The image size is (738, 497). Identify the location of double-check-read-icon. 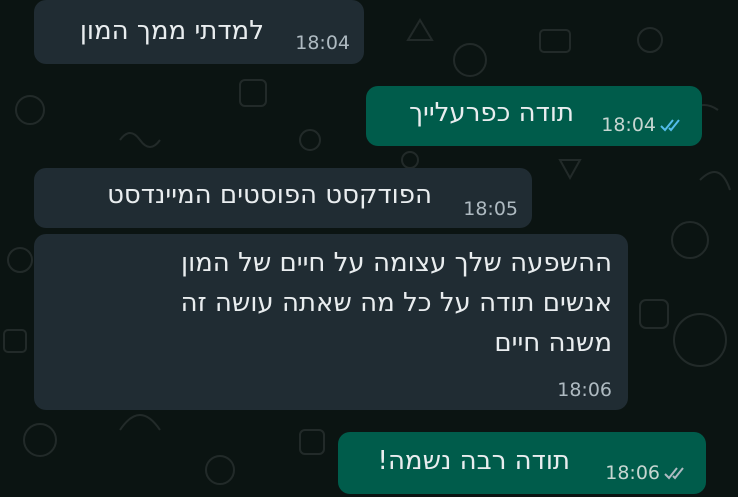
(670, 125).